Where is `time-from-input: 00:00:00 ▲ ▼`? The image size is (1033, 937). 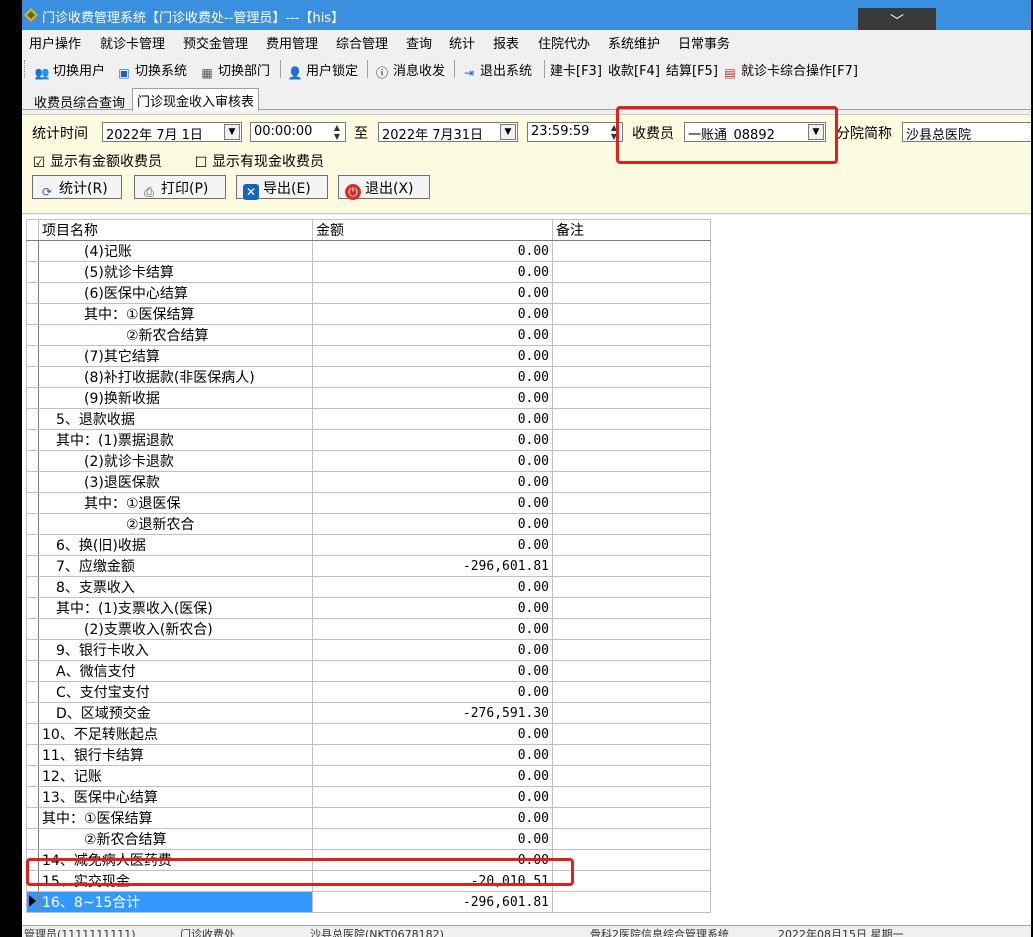
time-from-input: 00:00:00 ▲ ▼ is located at coordinates (298, 132).